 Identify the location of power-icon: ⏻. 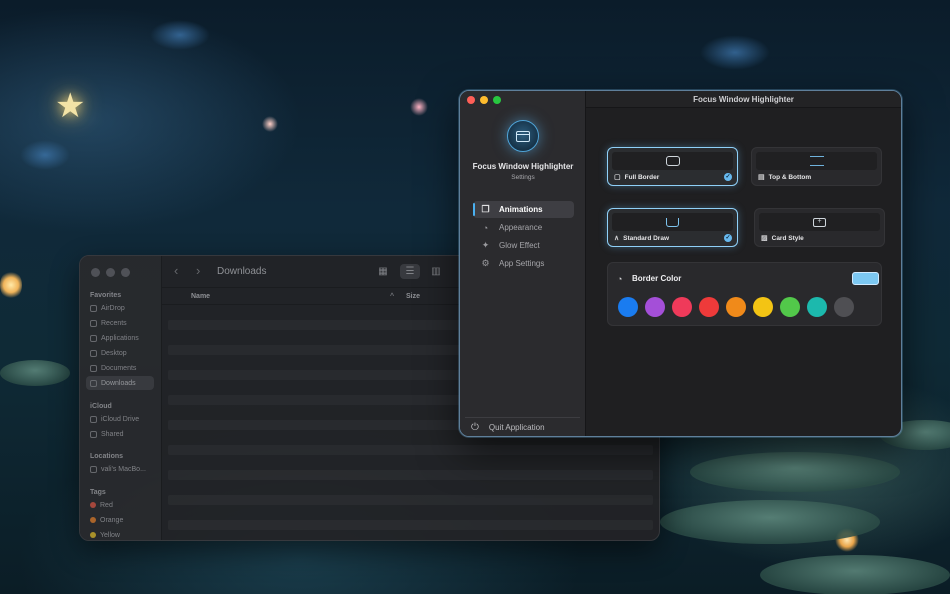
(475, 427).